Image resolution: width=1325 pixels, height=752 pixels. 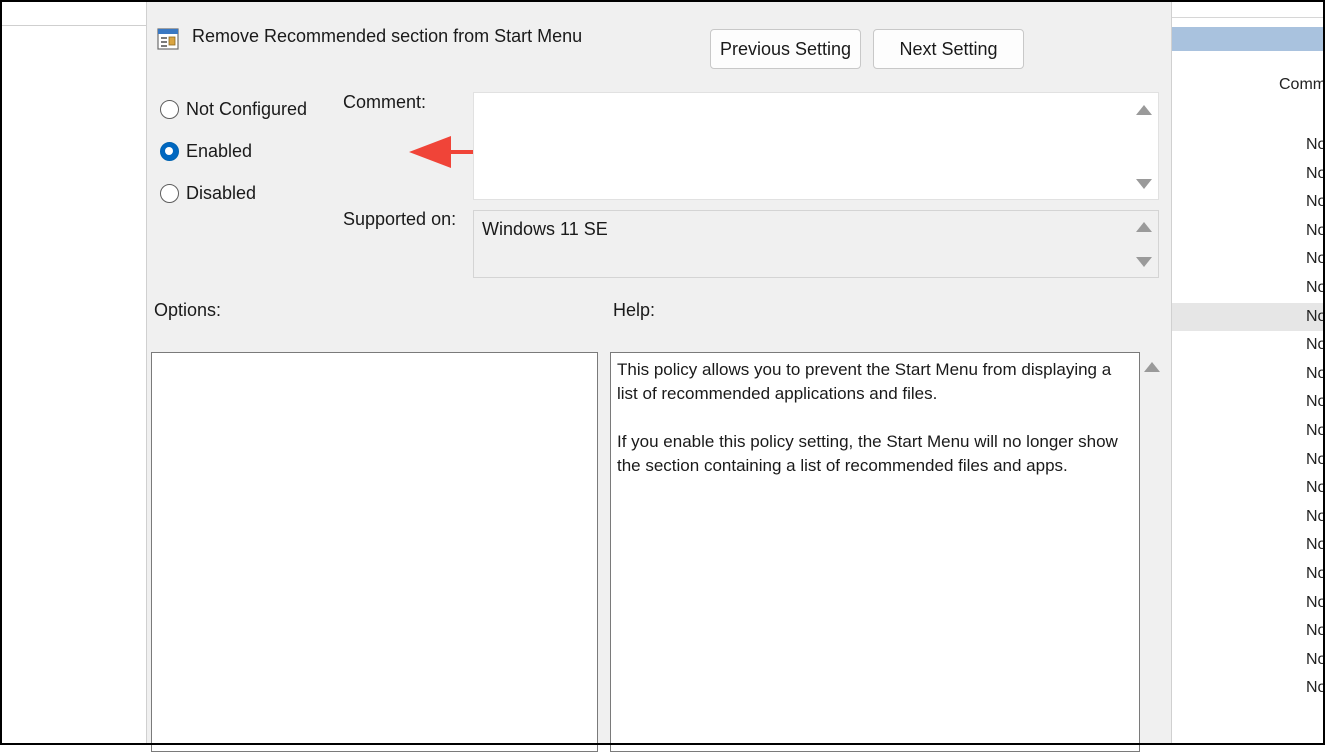 I want to click on supported-on-value: Windows 11 SE, so click(x=545, y=229).